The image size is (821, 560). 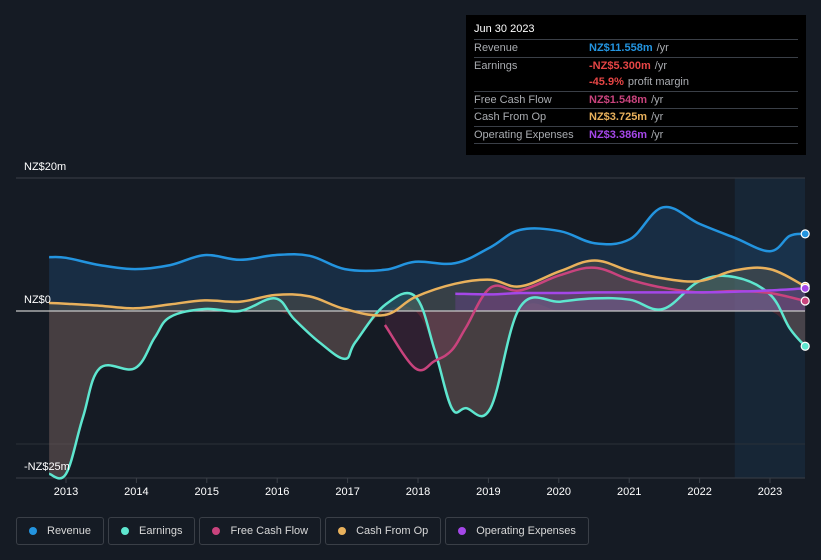 What do you see at coordinates (606, 82) in the screenshot?
I see `tooltip-value: -45.9%` at bounding box center [606, 82].